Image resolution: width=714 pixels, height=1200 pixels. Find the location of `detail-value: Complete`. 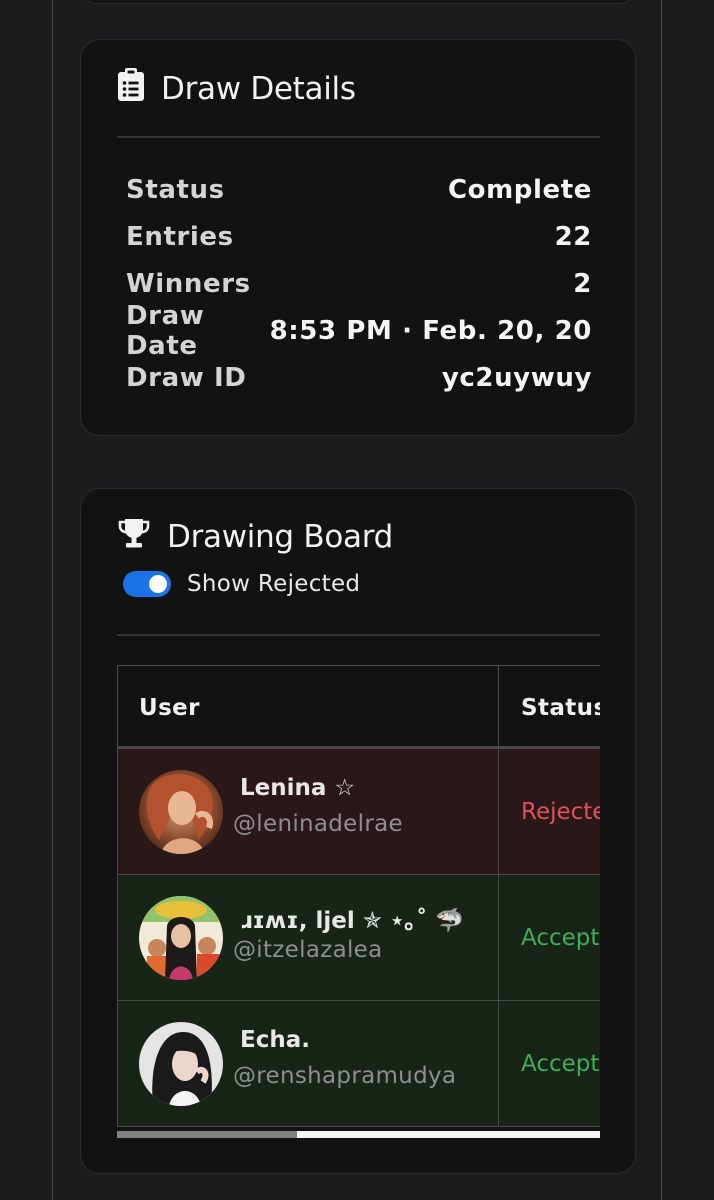

detail-value: Complete is located at coordinates (519, 189).